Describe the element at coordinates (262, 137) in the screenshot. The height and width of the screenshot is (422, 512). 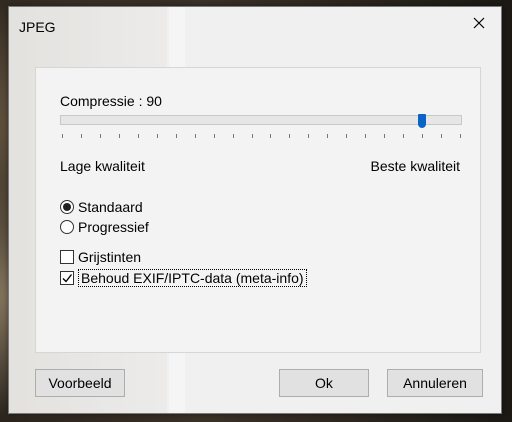
I see `slider-ticks` at that location.